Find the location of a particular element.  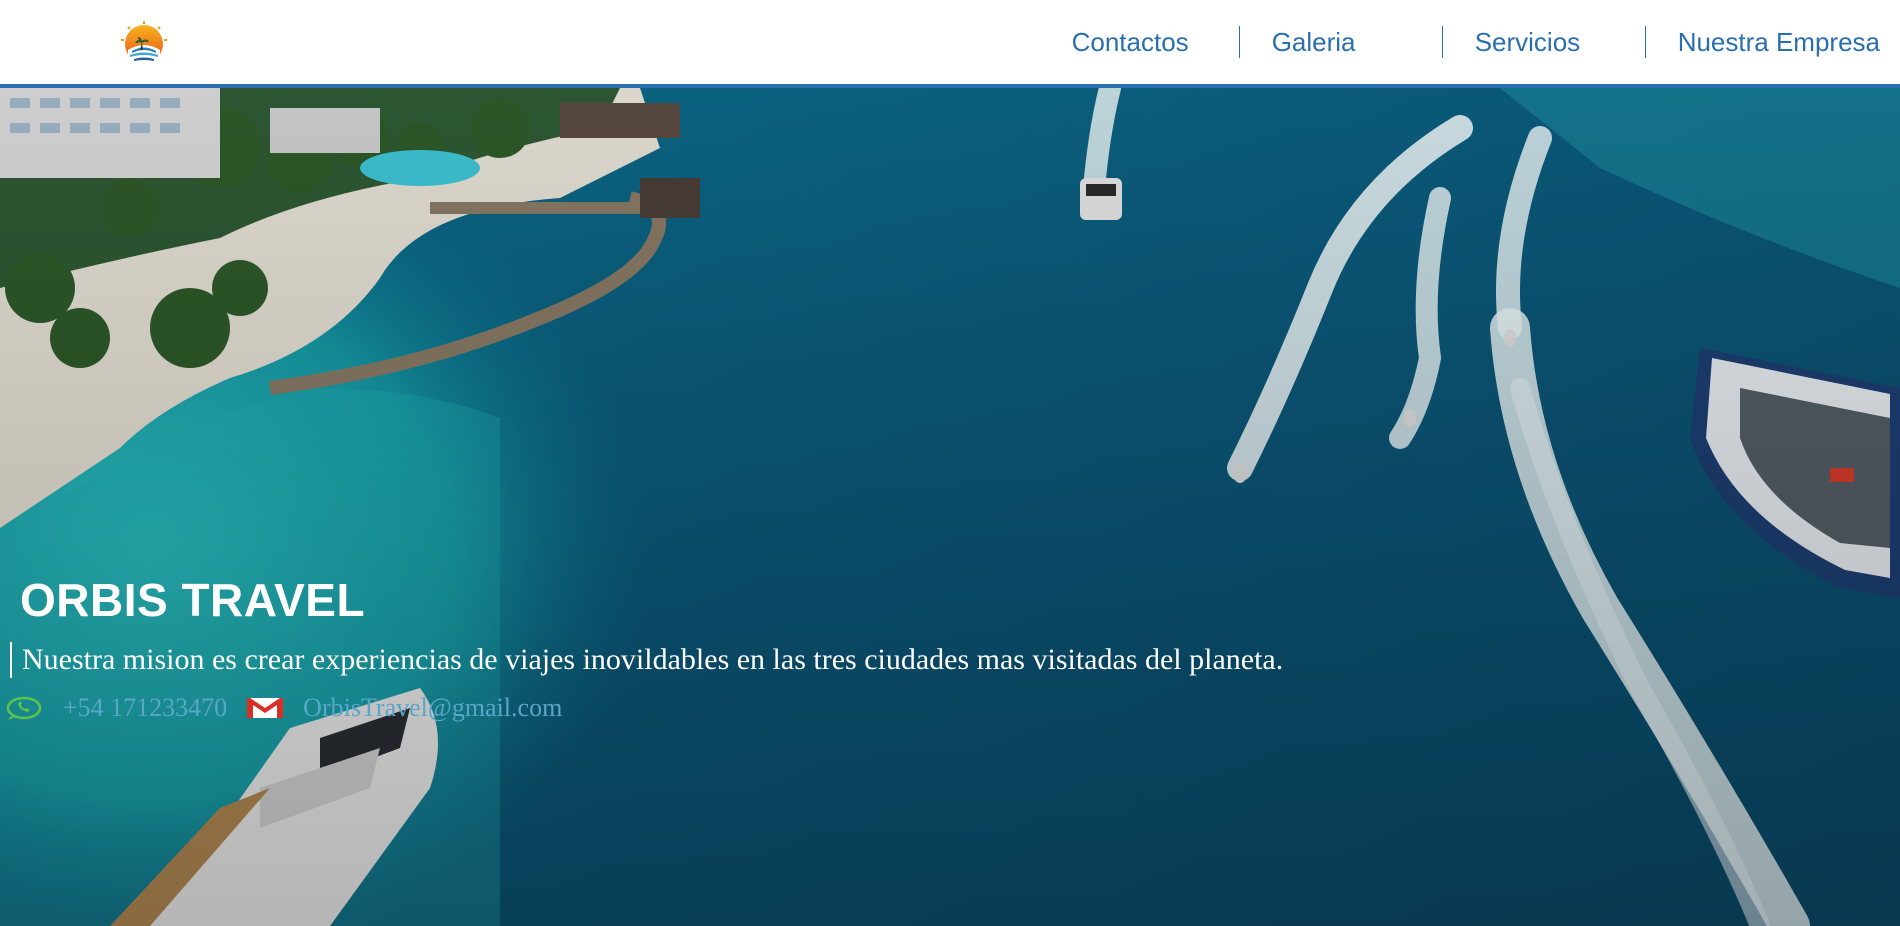

gmail-icon is located at coordinates (265, 708).